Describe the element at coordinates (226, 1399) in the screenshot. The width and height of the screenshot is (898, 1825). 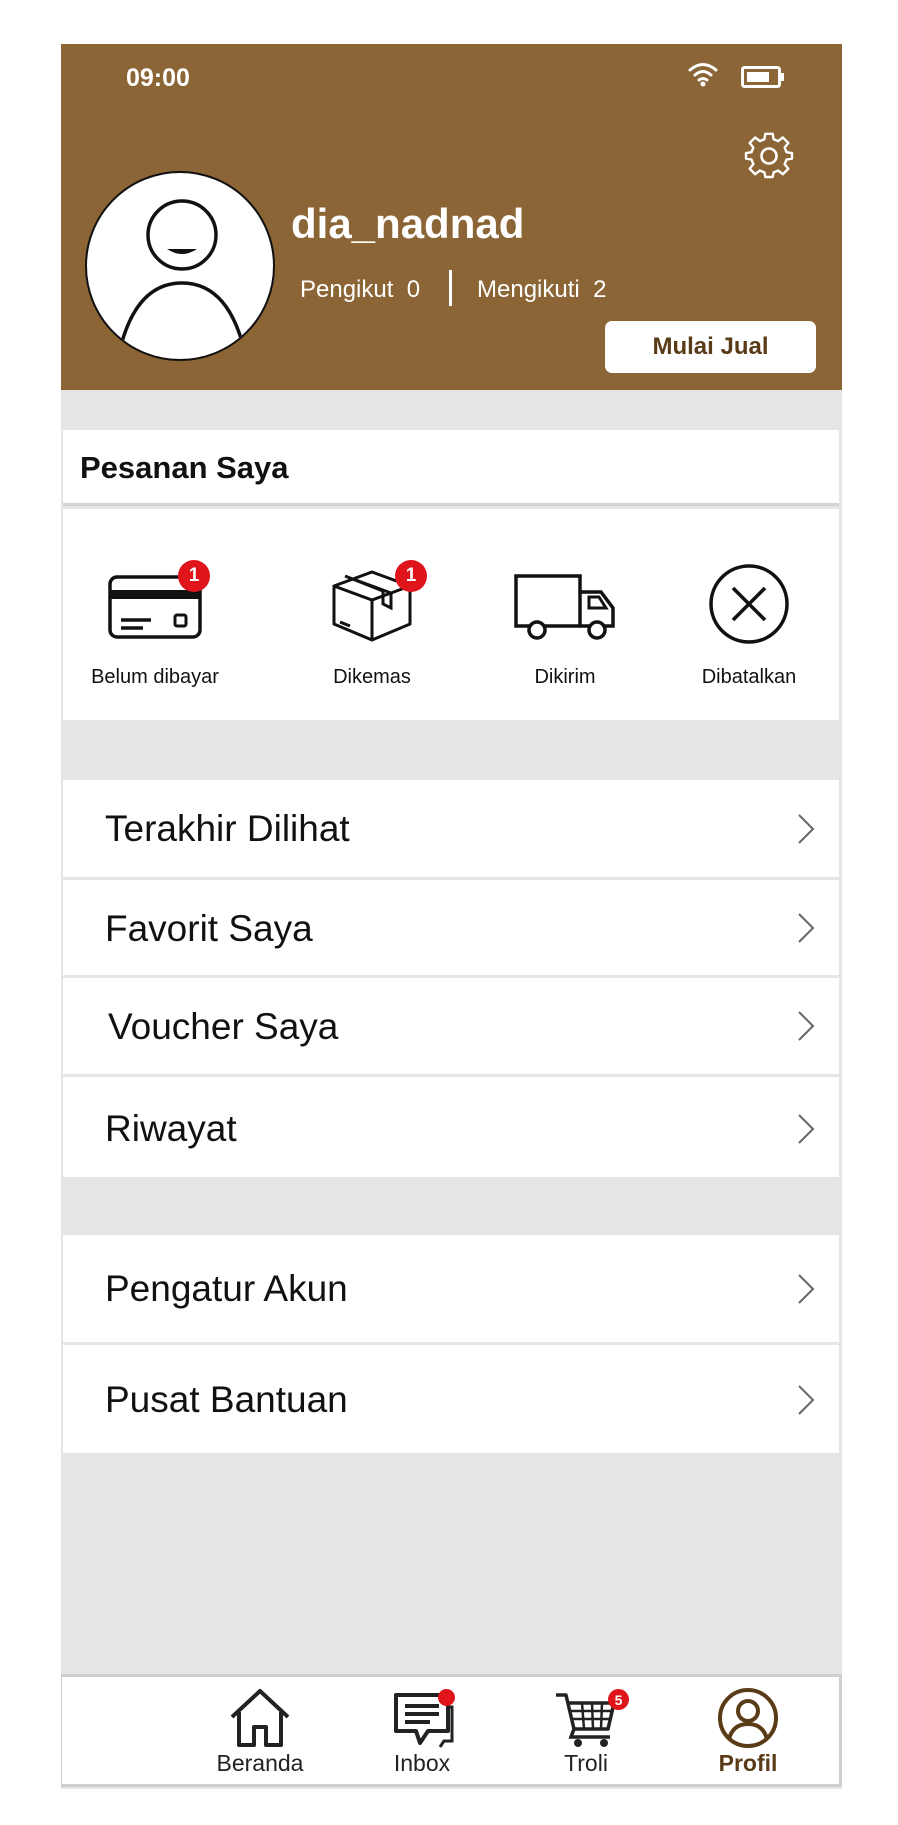
I see `menu-label: Pusat Bantuan` at that location.